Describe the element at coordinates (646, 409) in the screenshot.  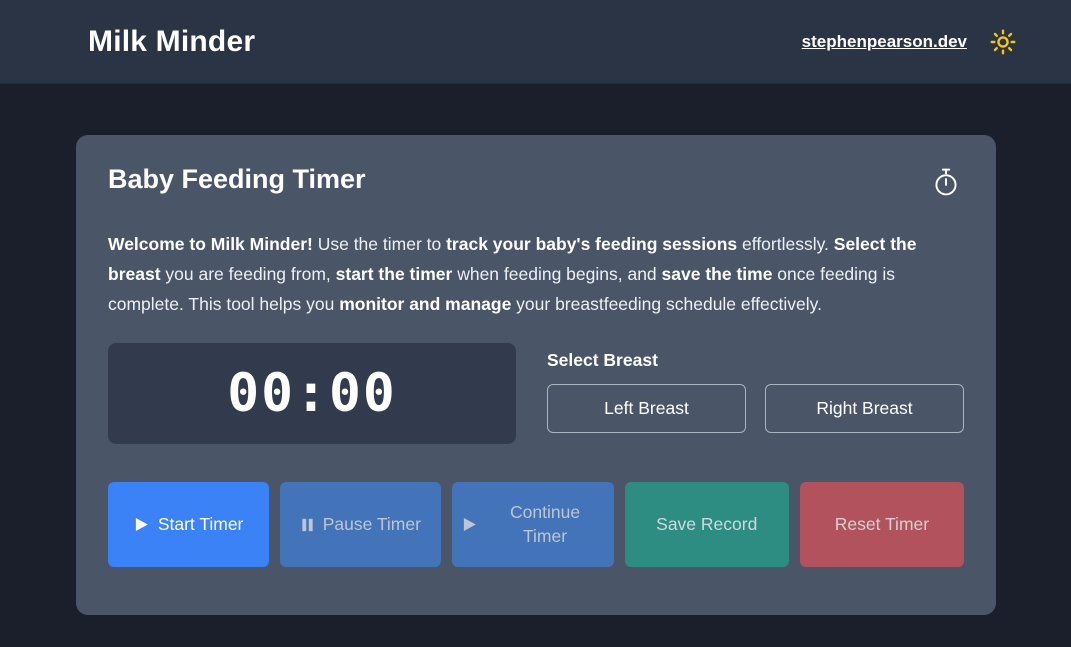
I see `left-breast-button: Left Breast` at that location.